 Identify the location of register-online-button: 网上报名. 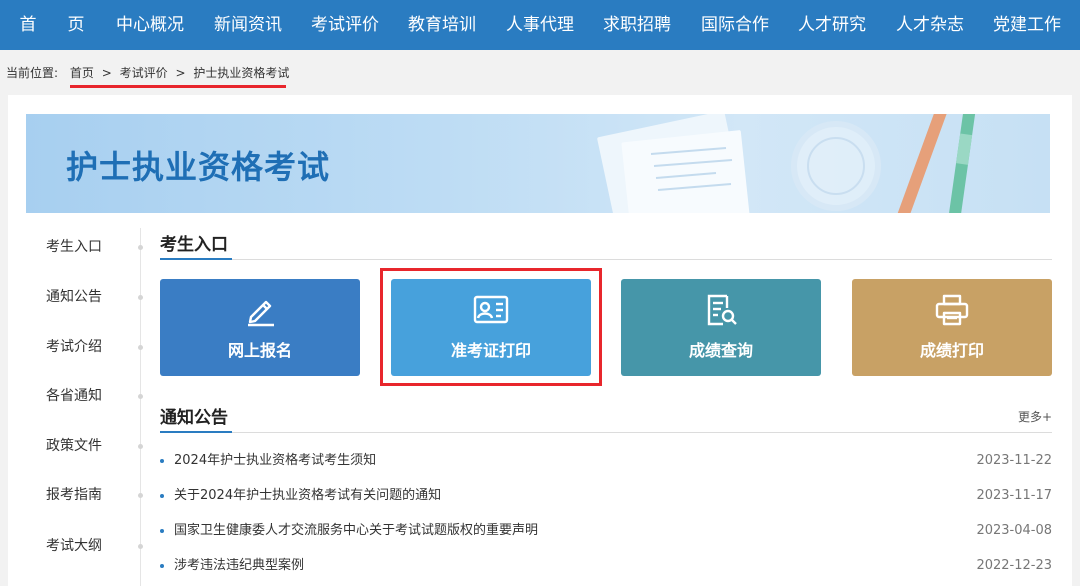
(260, 327).